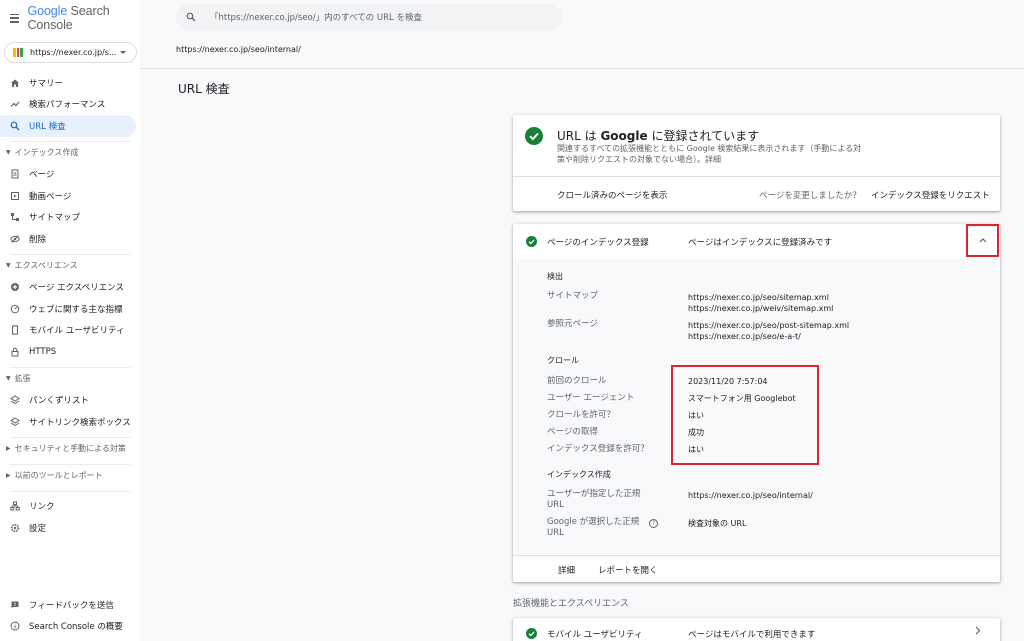 Image resolution: width=1024 pixels, height=641 pixels. Describe the element at coordinates (595, 635) in the screenshot. I see `mobile-usability-title: モバイル ユーザビリティ` at that location.